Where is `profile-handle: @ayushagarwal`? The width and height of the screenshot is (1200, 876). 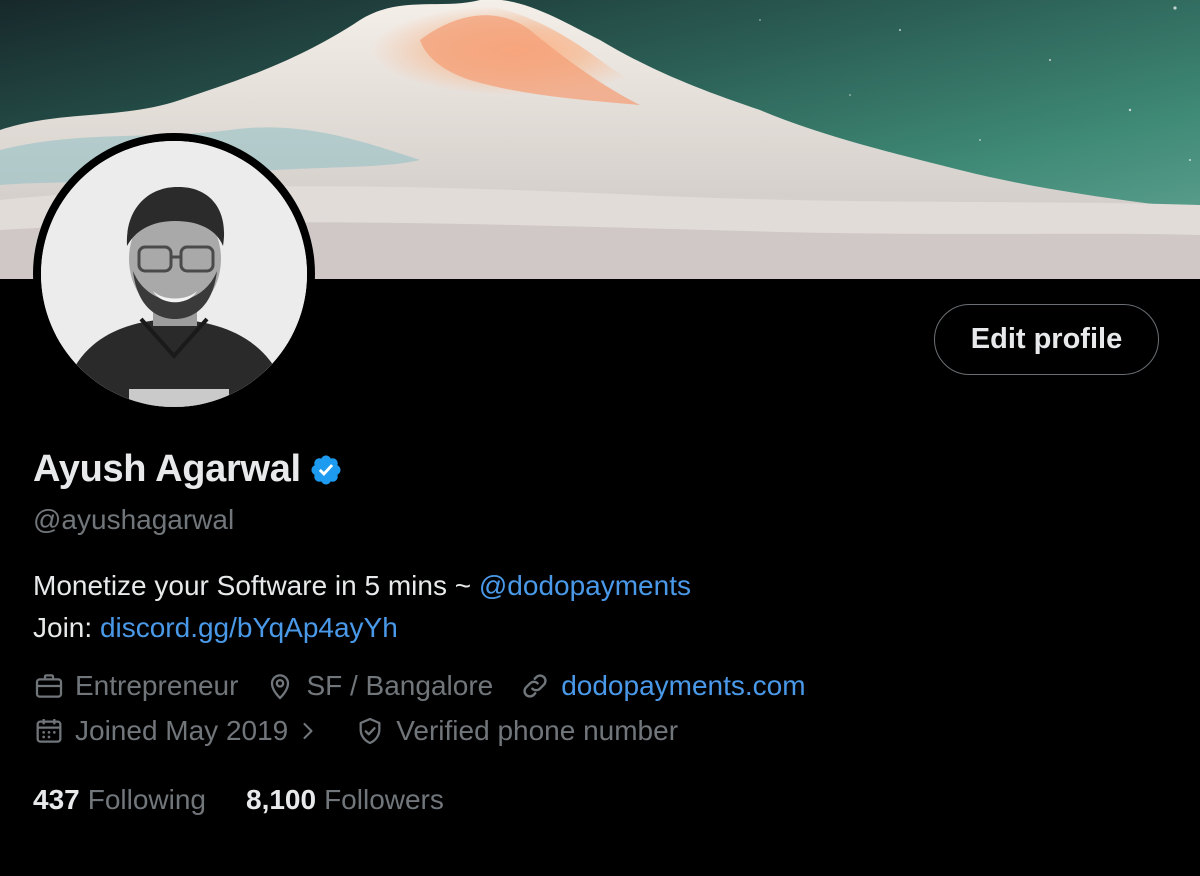
profile-handle: @ayushagarwal is located at coordinates (134, 519).